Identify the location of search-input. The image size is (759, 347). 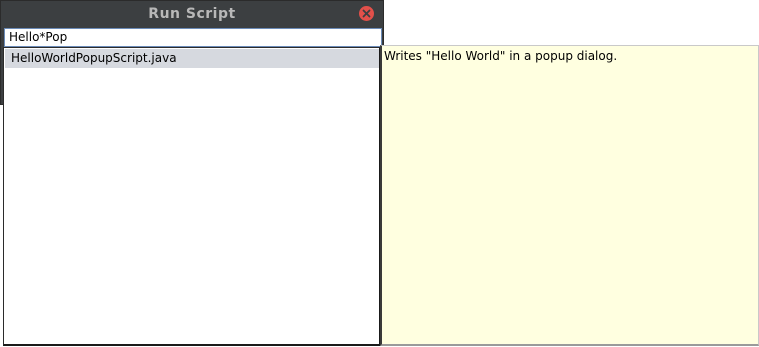
(193, 37).